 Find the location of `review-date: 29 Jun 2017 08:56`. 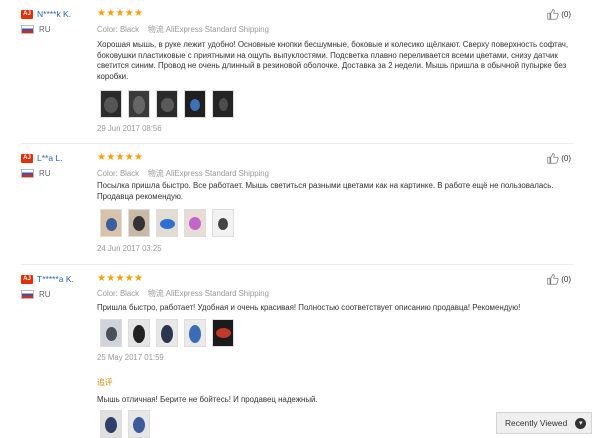

review-date: 29 Jun 2017 08:56 is located at coordinates (129, 128).